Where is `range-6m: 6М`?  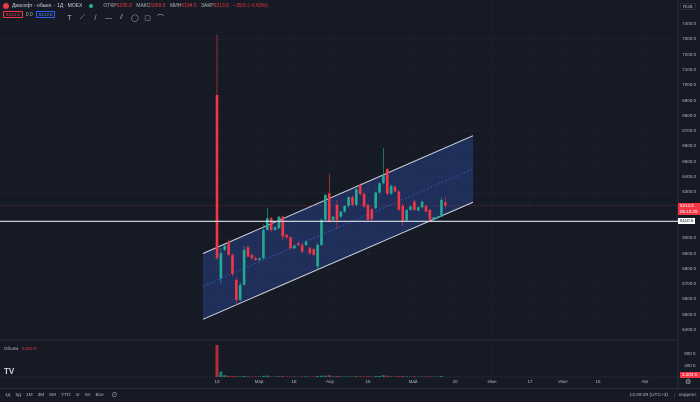
range-6m: 6М is located at coordinates (52, 395).